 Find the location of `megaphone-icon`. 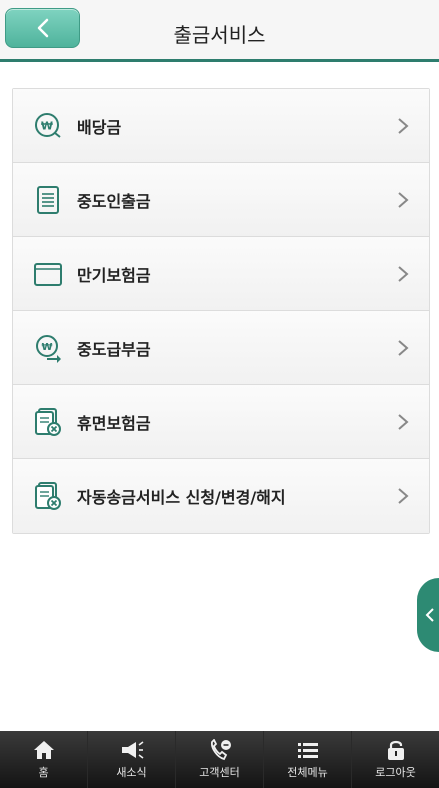

megaphone-icon is located at coordinates (132, 750).